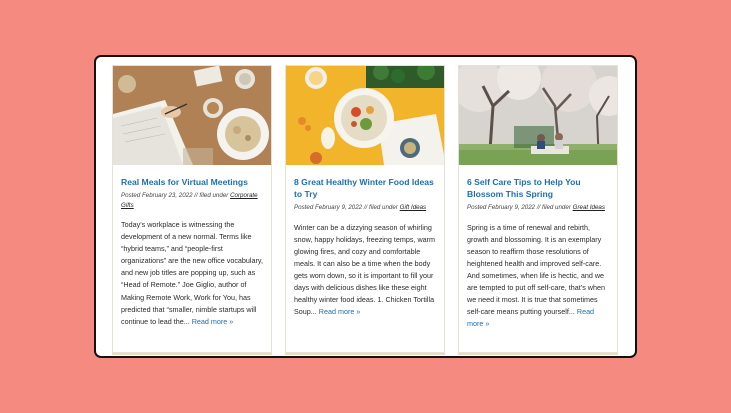 This screenshot has height=413, width=731. I want to click on category-link: Gift Ideas, so click(413, 207).